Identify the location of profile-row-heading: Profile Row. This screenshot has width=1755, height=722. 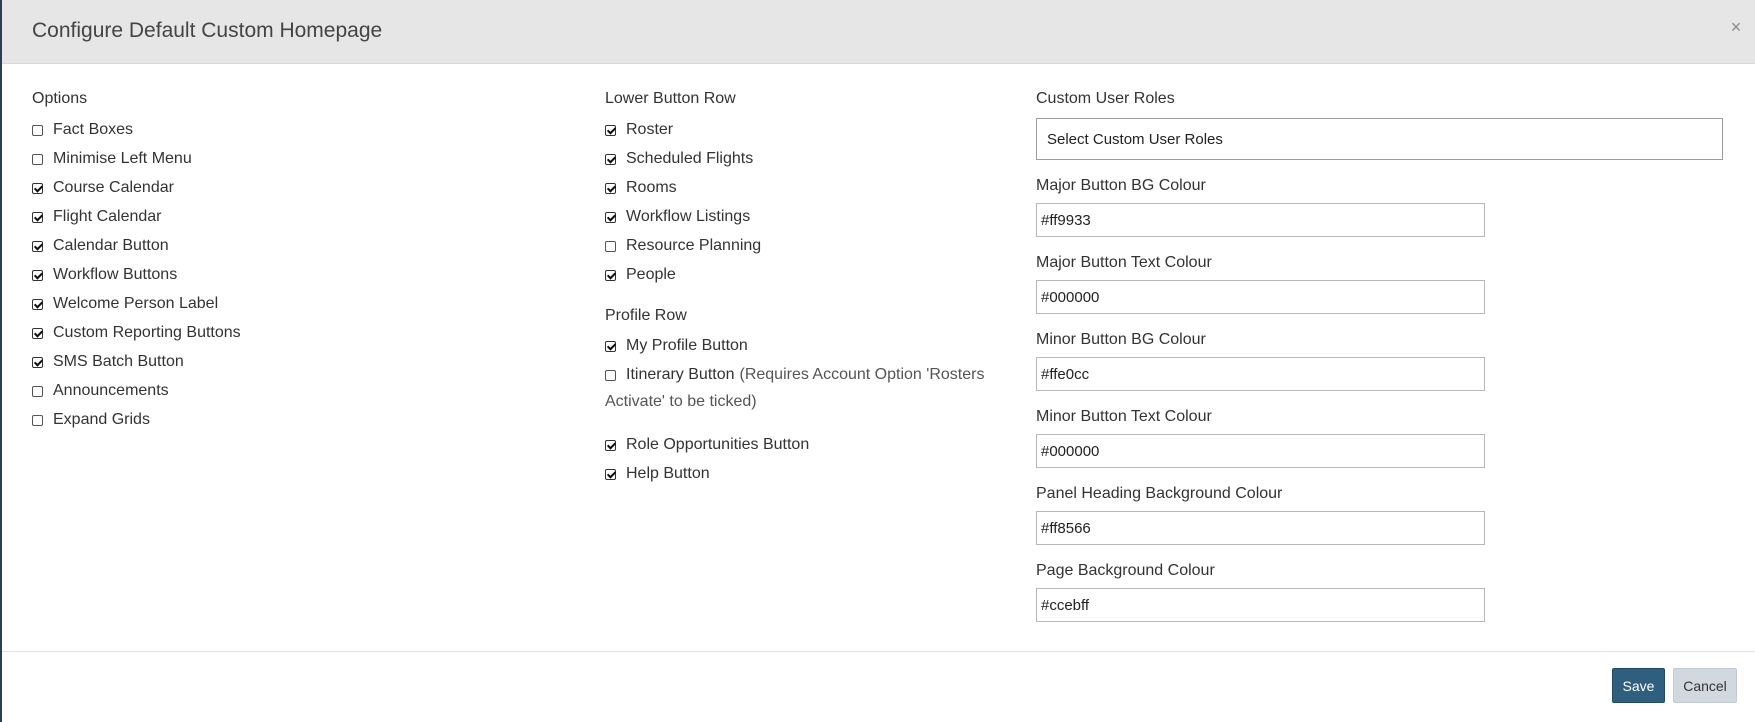
(646, 315).